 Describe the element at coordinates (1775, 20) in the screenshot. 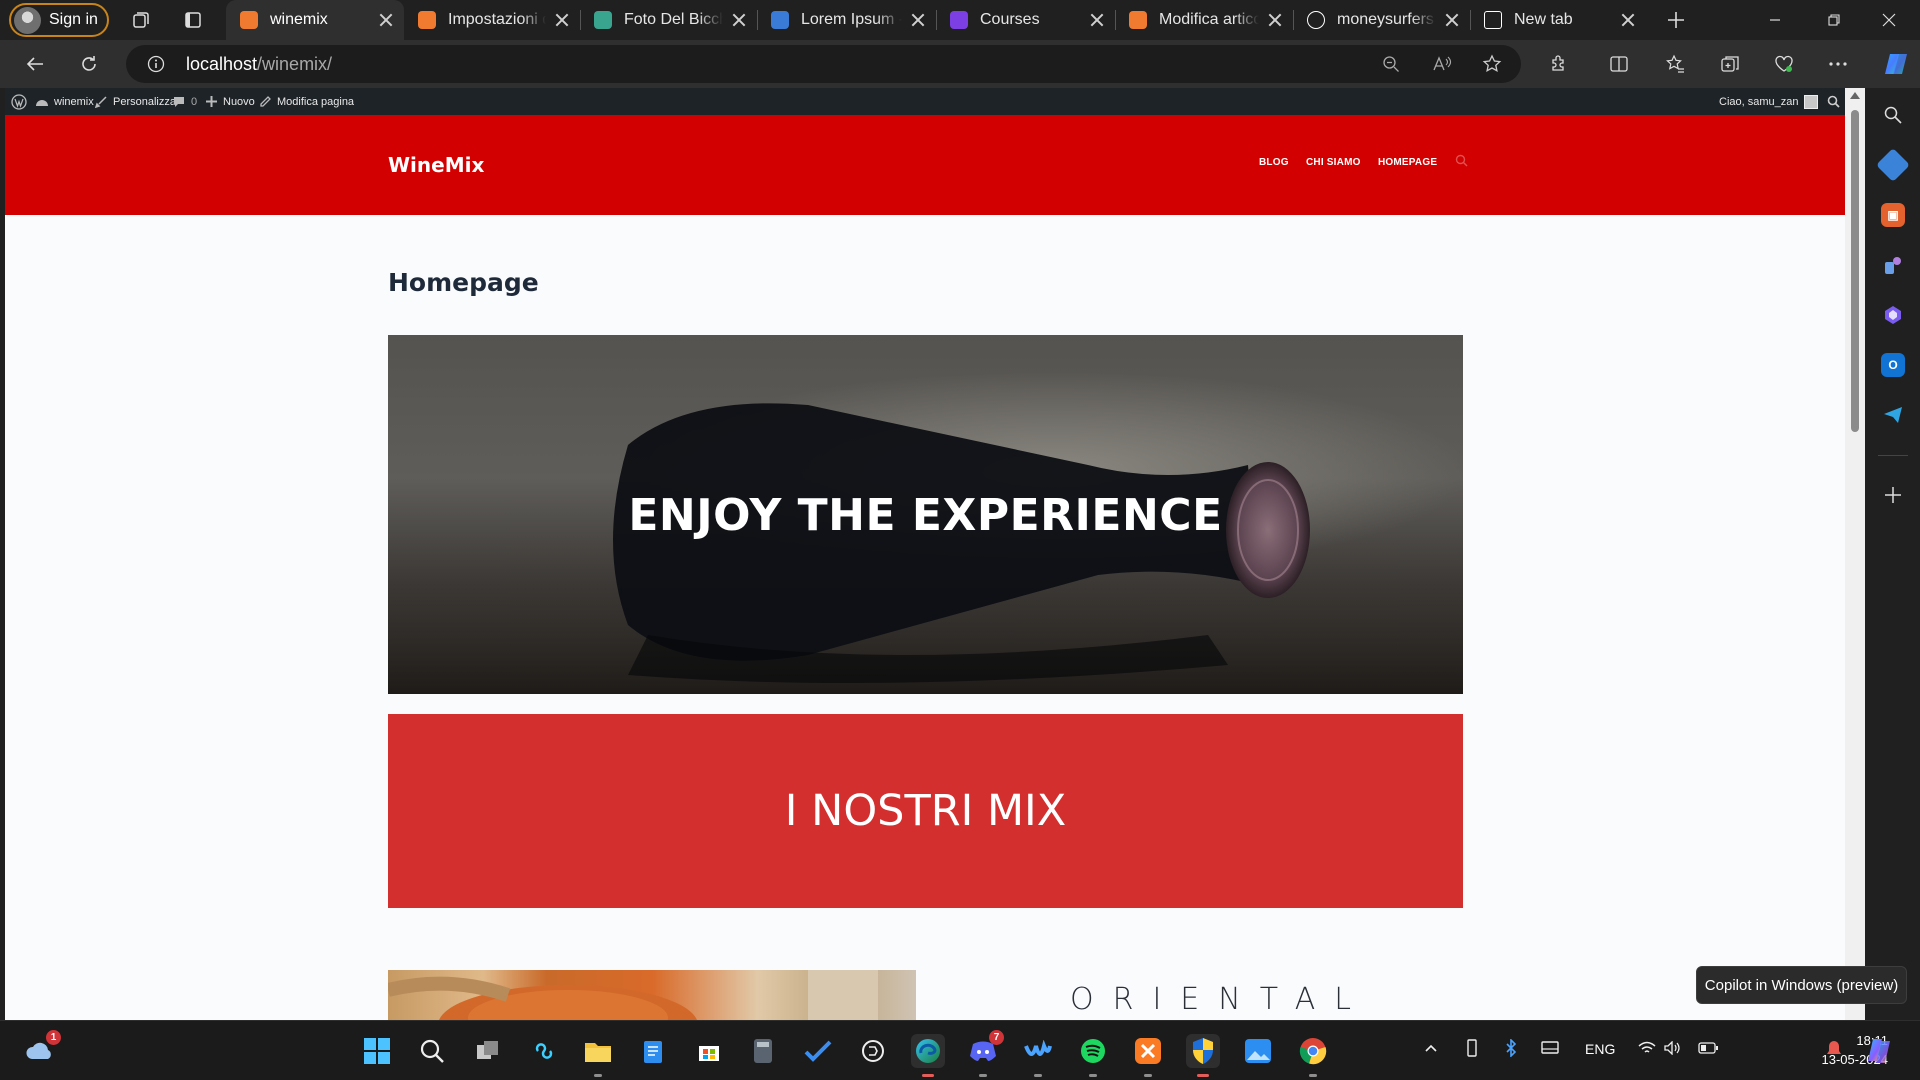

I see `minimize-button` at that location.